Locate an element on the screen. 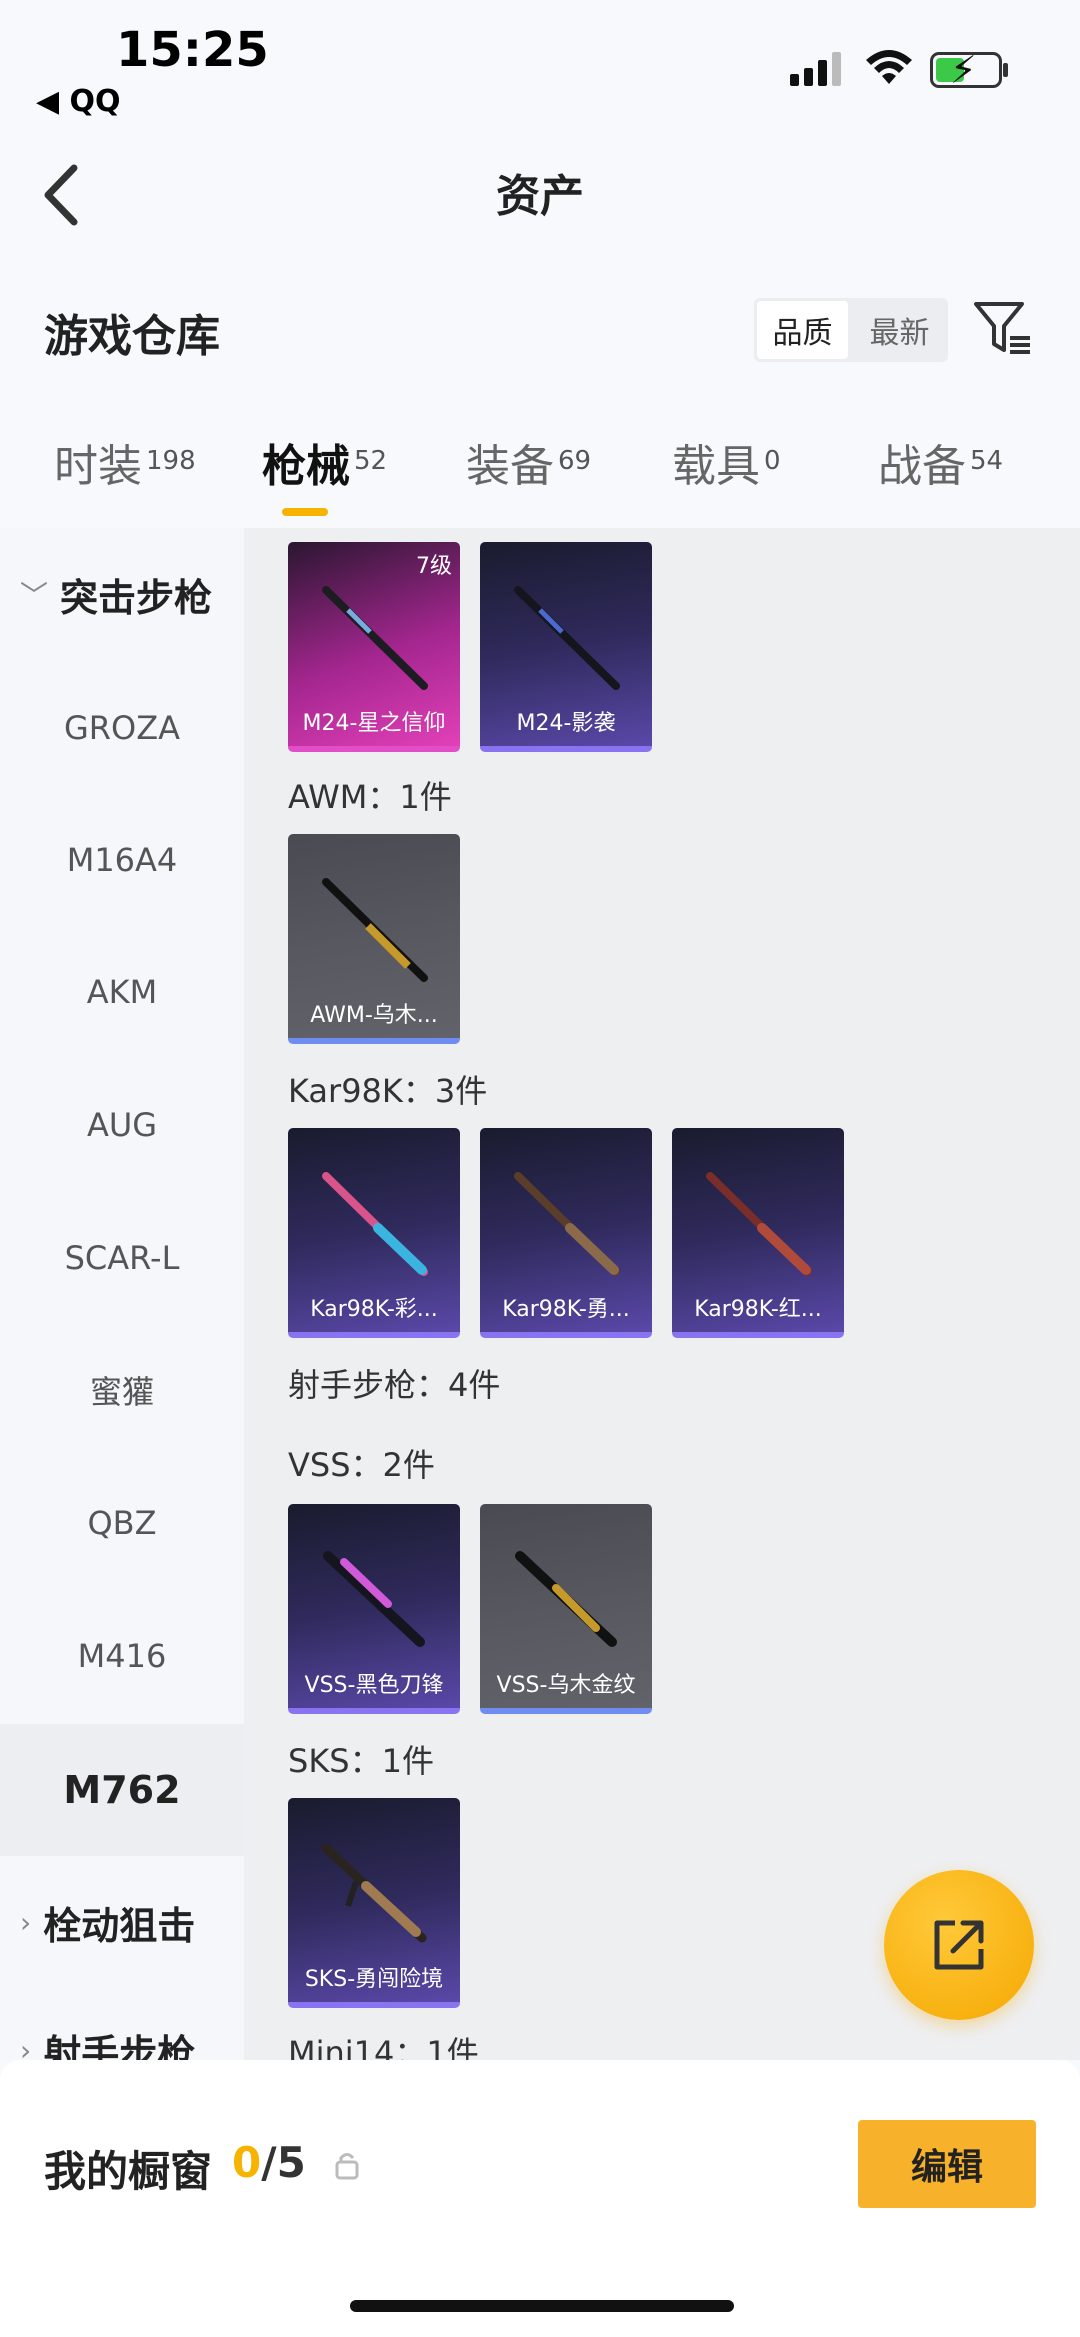 Image resolution: width=1080 pixels, height=2337 pixels. tab-count: 54 is located at coordinates (987, 461).